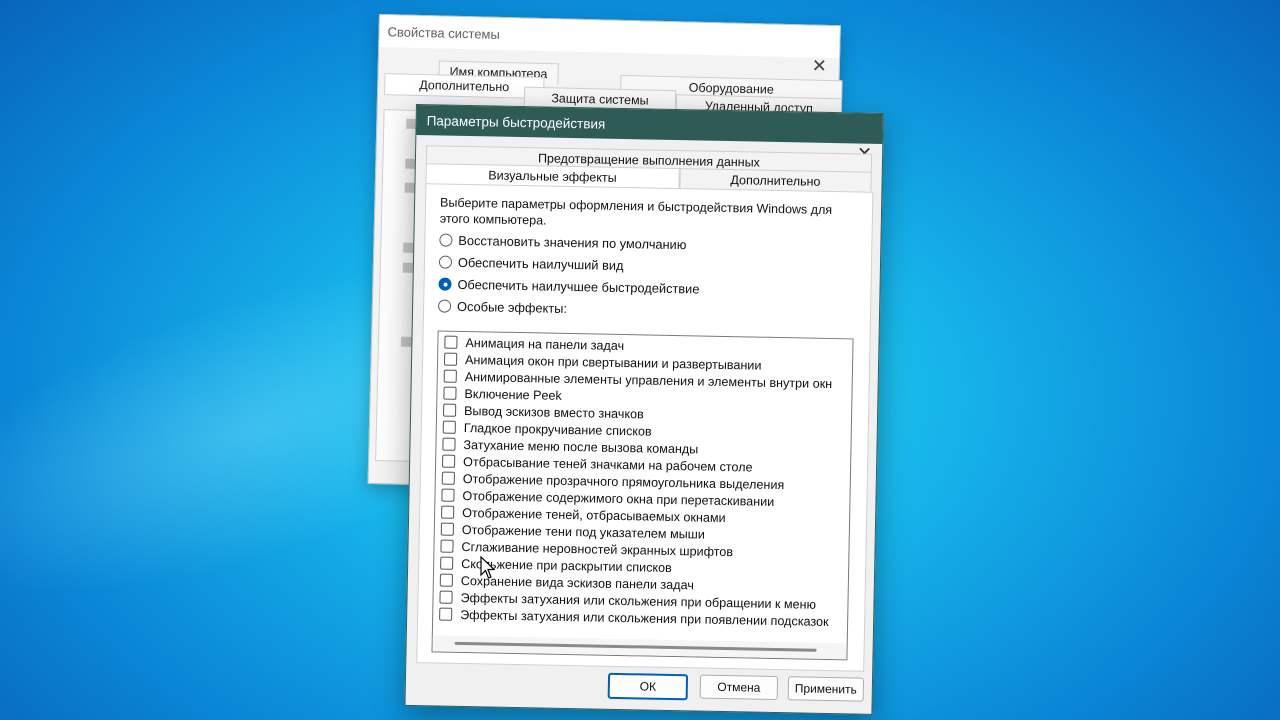  I want to click on radio-button-checked, so click(445, 284).